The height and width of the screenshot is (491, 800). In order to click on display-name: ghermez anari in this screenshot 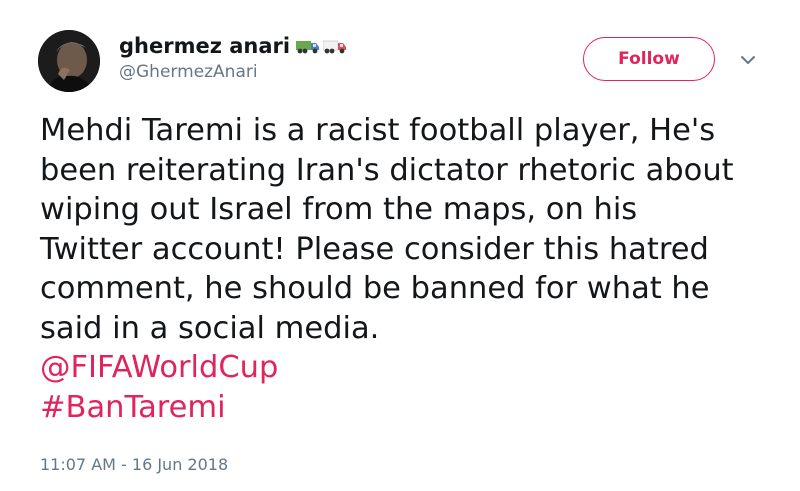, I will do `click(204, 46)`.